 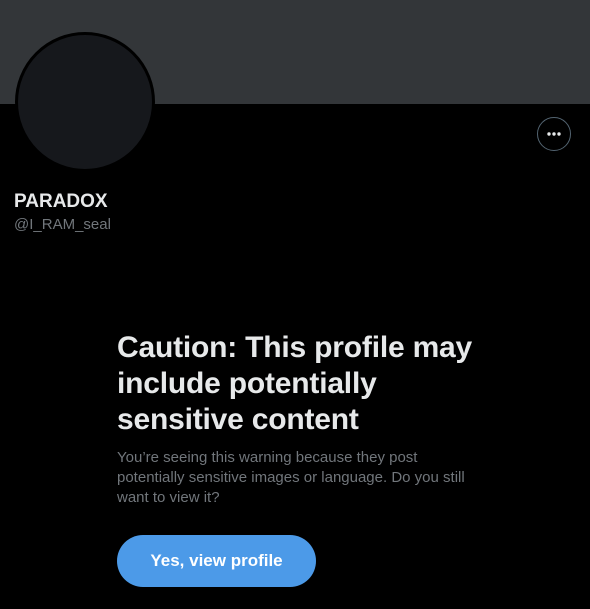 I want to click on profile-handle: @I_RAM_seal, so click(x=62, y=224).